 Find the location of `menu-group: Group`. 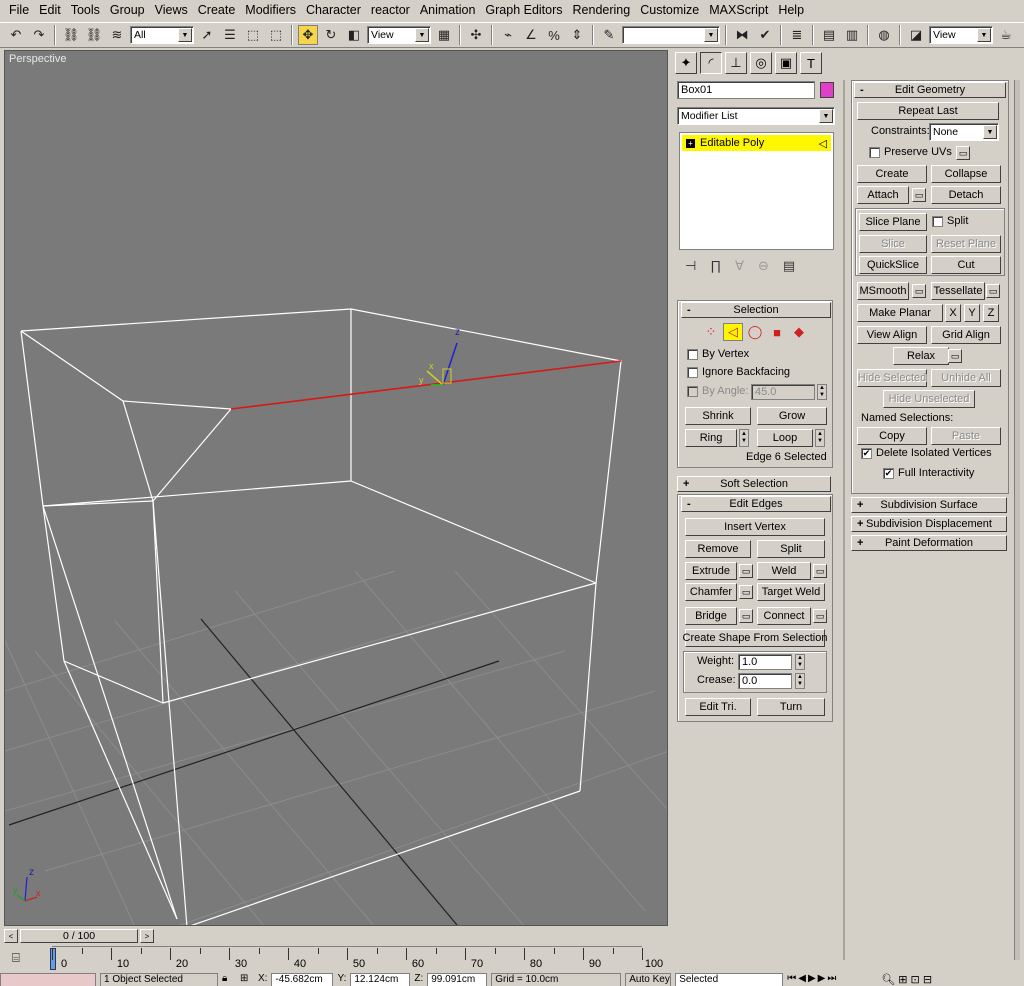

menu-group: Group is located at coordinates (127, 10).